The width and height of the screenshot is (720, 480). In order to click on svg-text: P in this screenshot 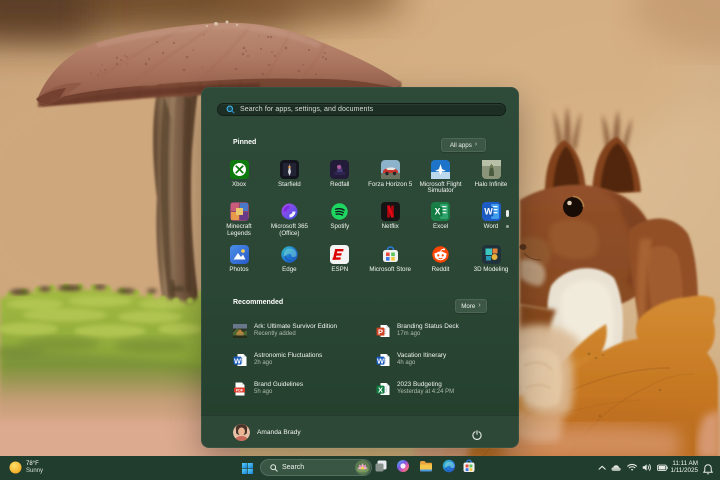, I will do `click(380, 331)`.